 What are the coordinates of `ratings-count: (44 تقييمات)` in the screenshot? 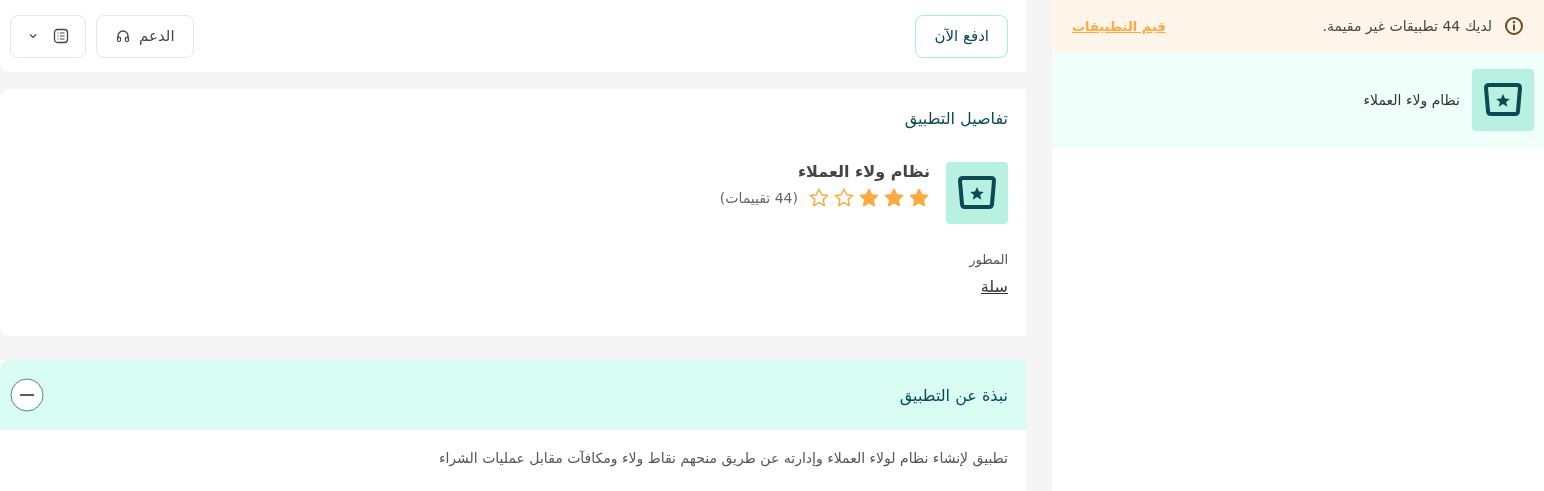 It's located at (758, 198).